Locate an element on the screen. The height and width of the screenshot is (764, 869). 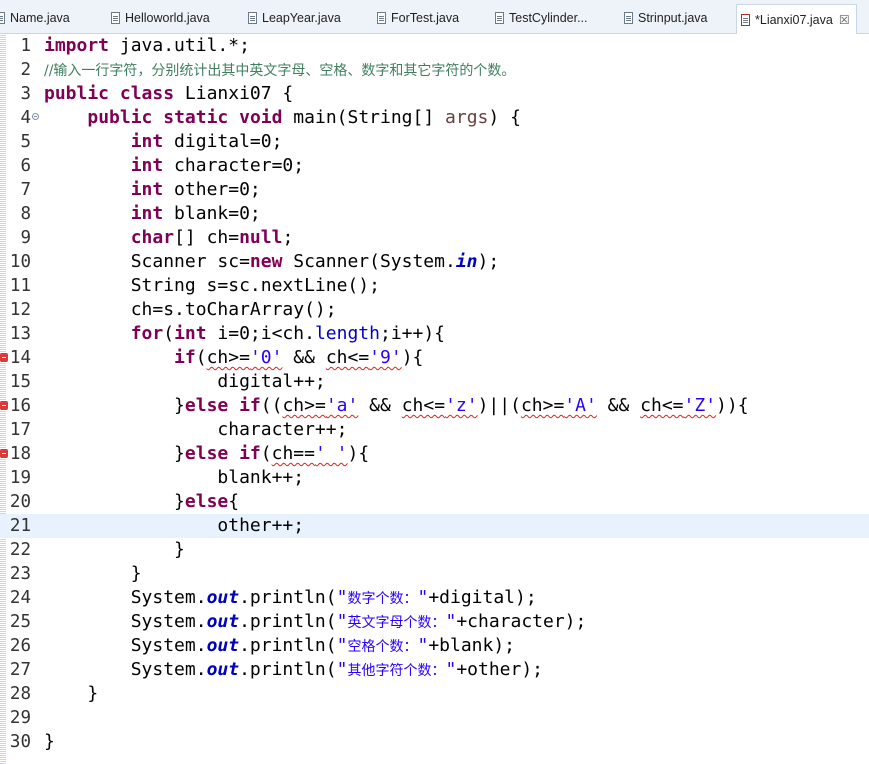
code-line: 8 int blank=0; is located at coordinates (434, 214).